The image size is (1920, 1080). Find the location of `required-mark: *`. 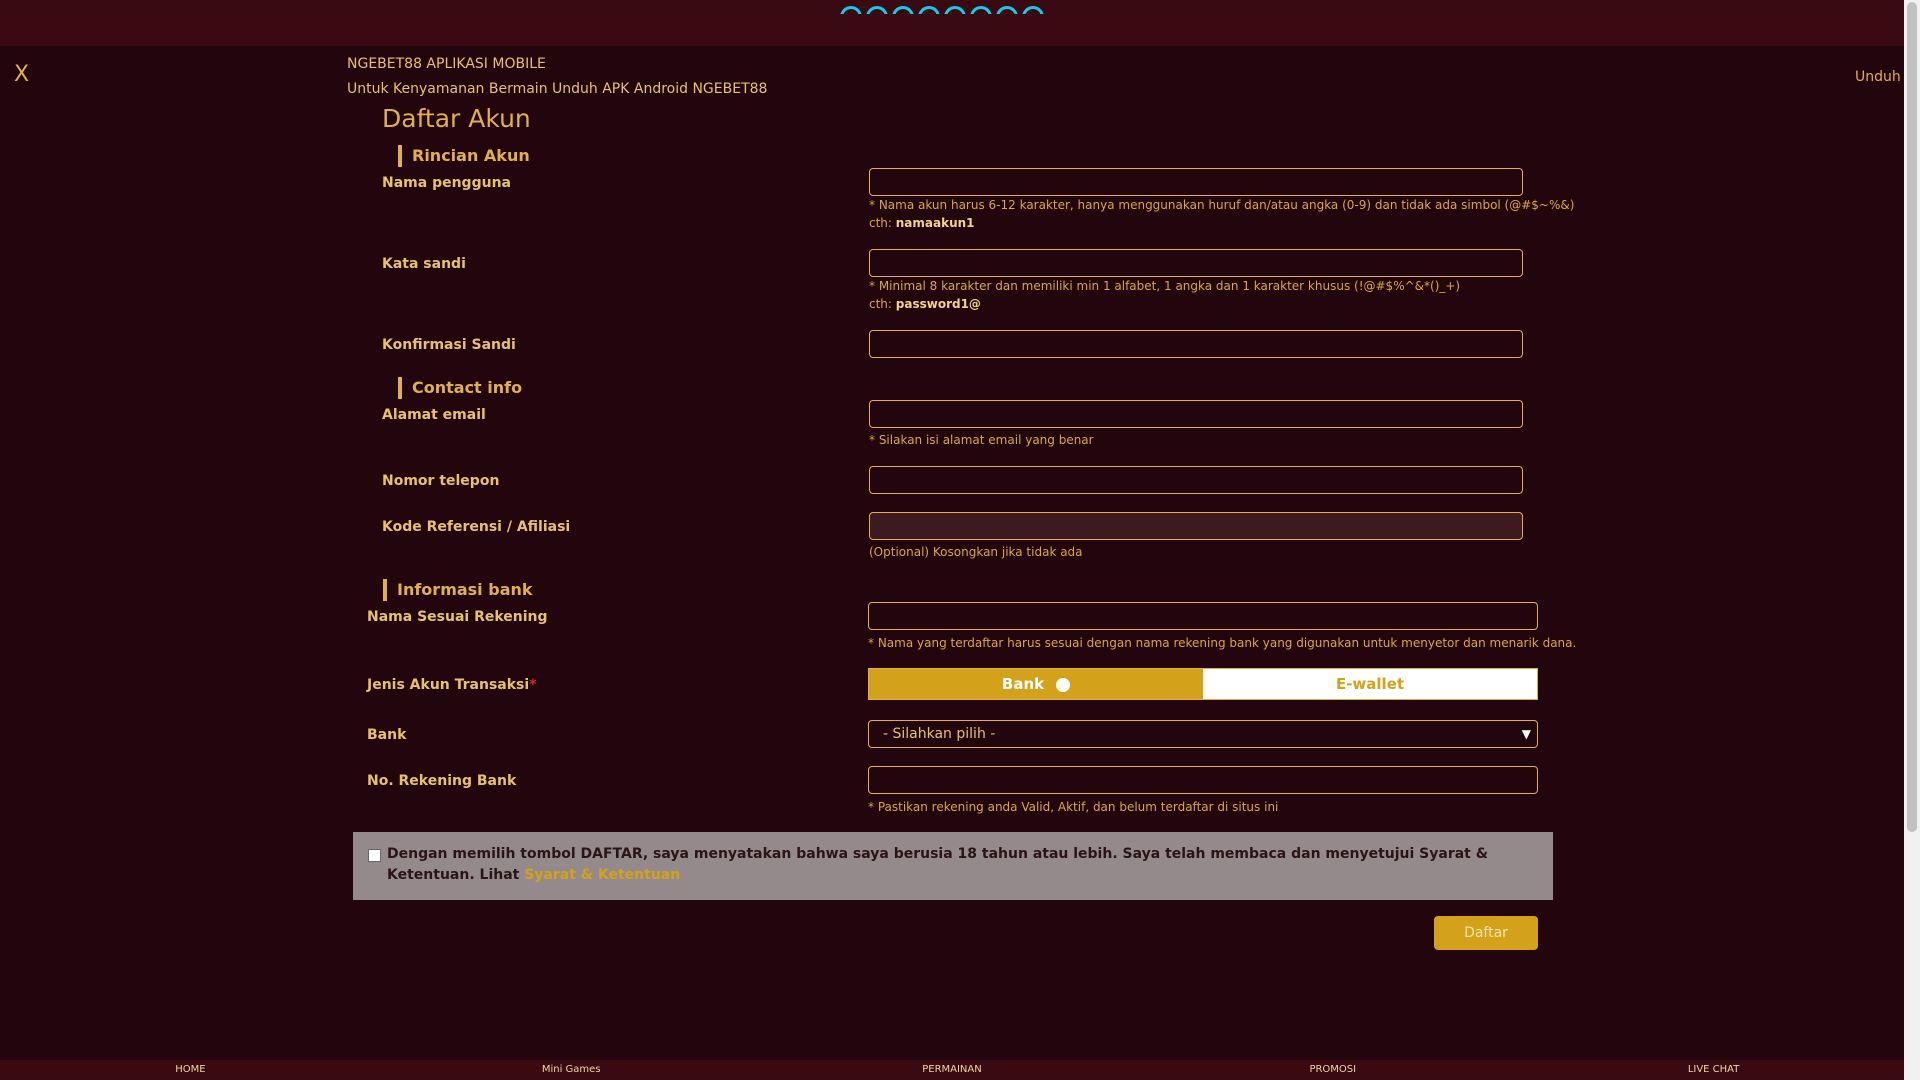

required-mark: * is located at coordinates (533, 685).